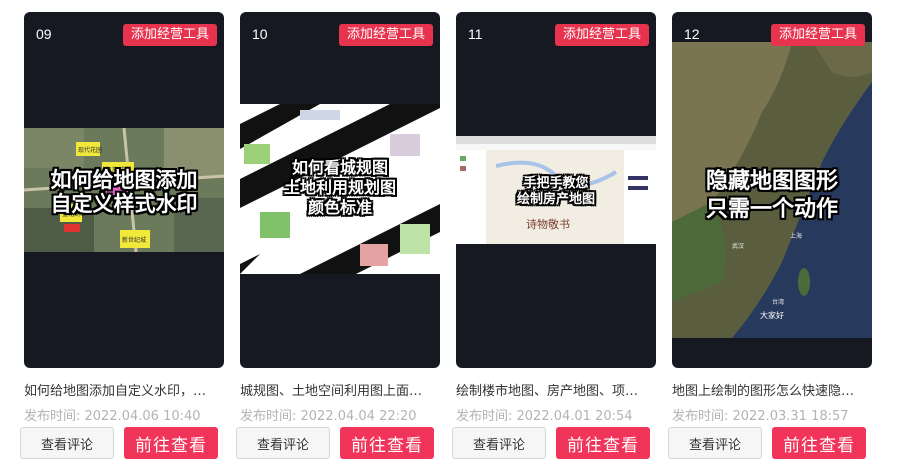 This screenshot has width=912, height=471. I want to click on thumbnail-title: 如何看城规图 土地利用规划图 颜色标准, so click(339, 187).